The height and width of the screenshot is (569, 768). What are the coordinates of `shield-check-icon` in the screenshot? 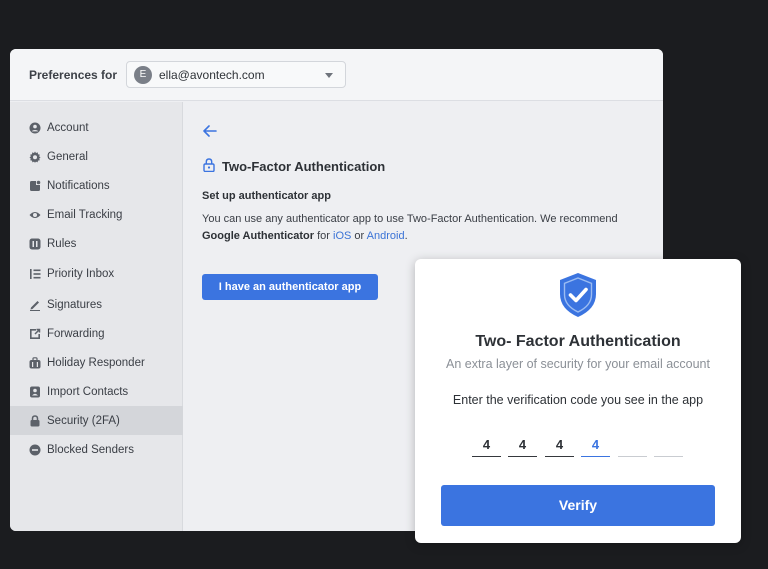 It's located at (578, 295).